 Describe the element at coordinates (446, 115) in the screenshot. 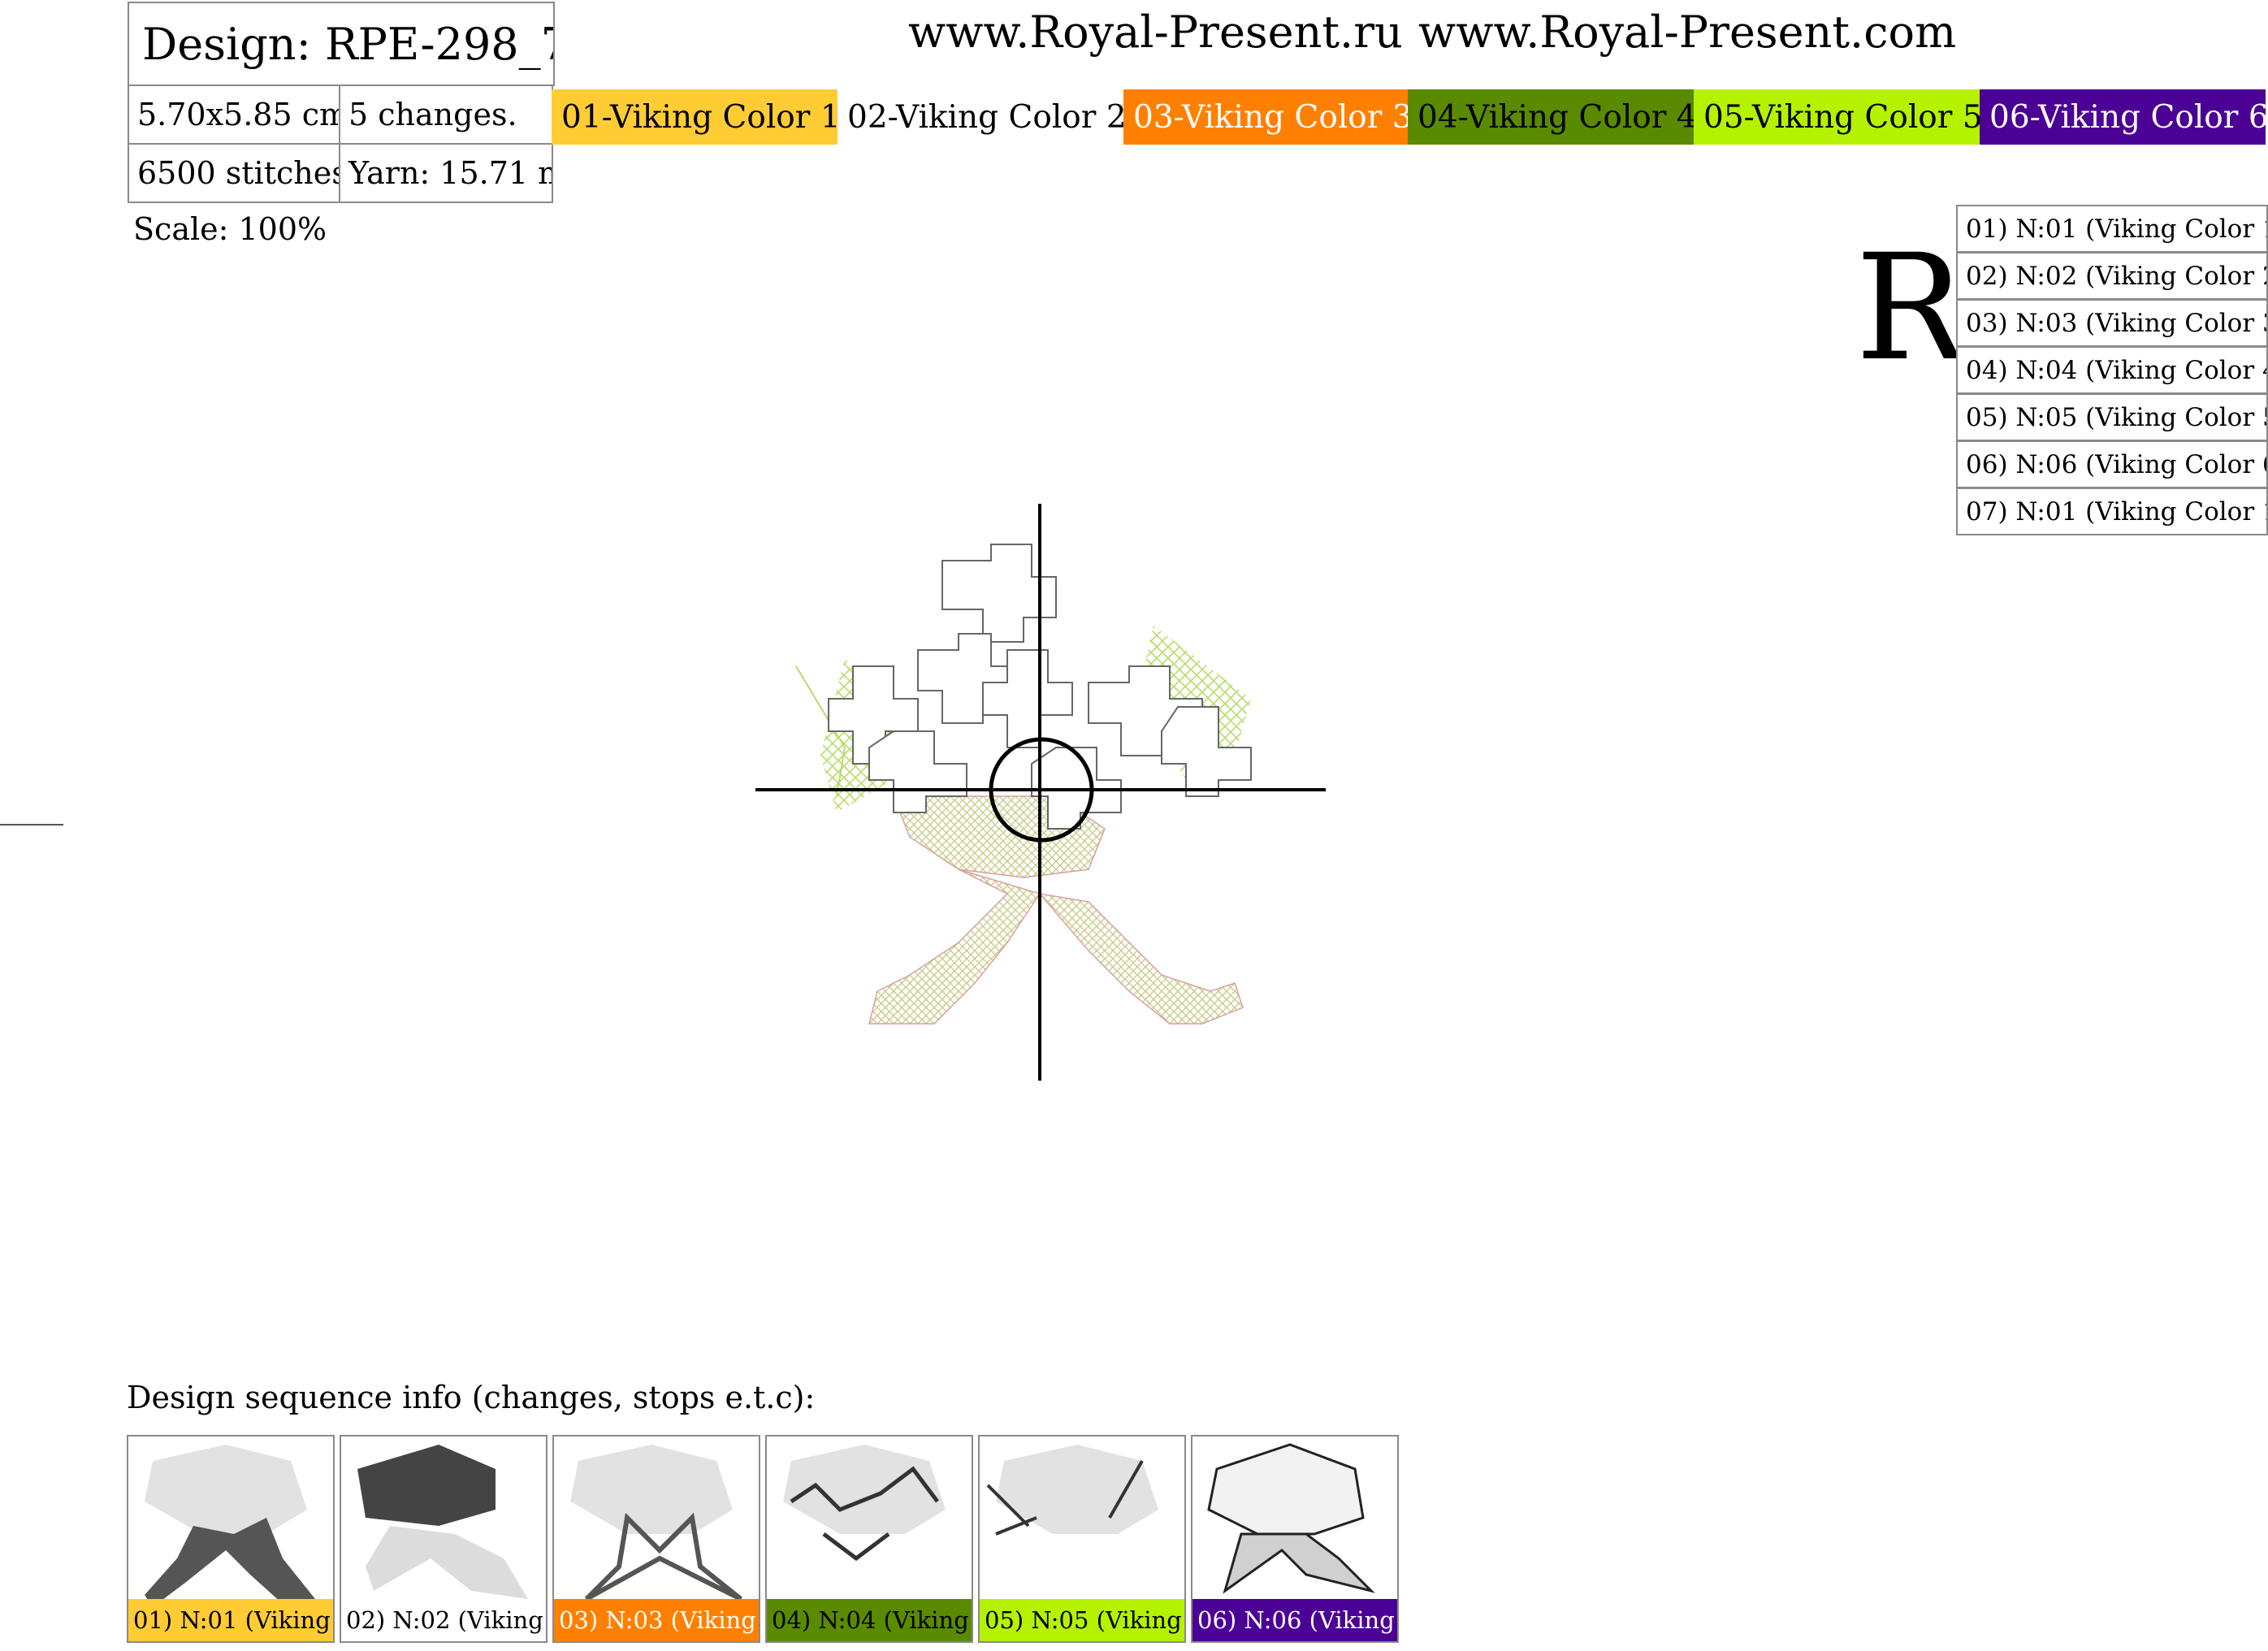

I see `color-changes-count: 5 changes.` at that location.